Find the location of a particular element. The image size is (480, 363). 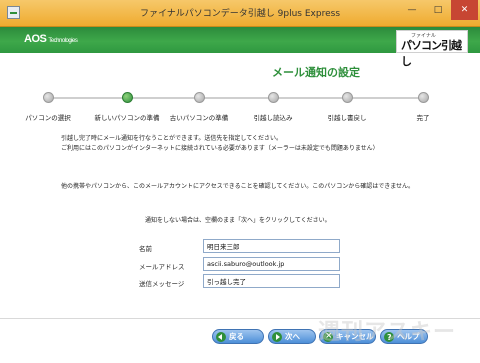

step-dot-read is located at coordinates (273, 97).